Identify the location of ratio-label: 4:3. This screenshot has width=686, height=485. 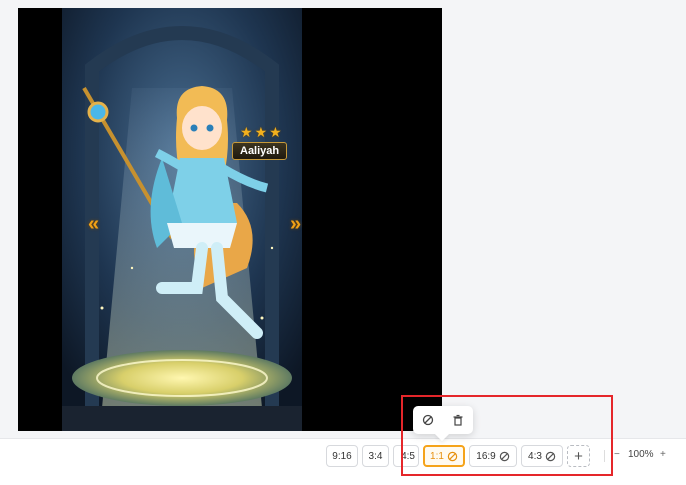
(535, 456).